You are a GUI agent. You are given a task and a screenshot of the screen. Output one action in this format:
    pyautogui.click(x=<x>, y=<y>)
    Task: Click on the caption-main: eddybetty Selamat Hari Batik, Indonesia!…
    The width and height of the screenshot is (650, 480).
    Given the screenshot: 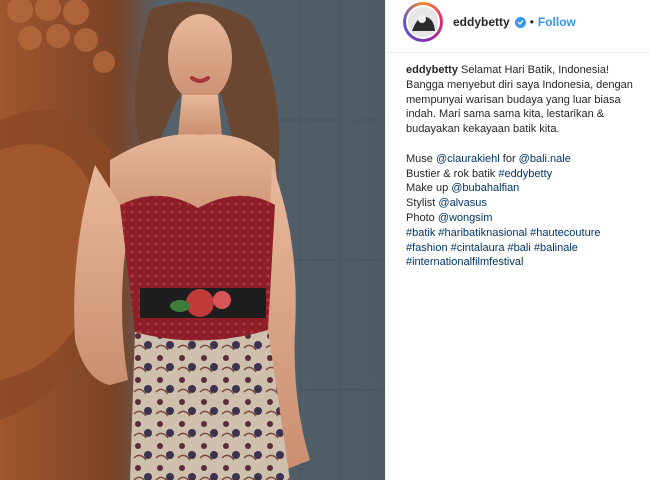 What is the action you would take?
    pyautogui.click(x=526, y=100)
    